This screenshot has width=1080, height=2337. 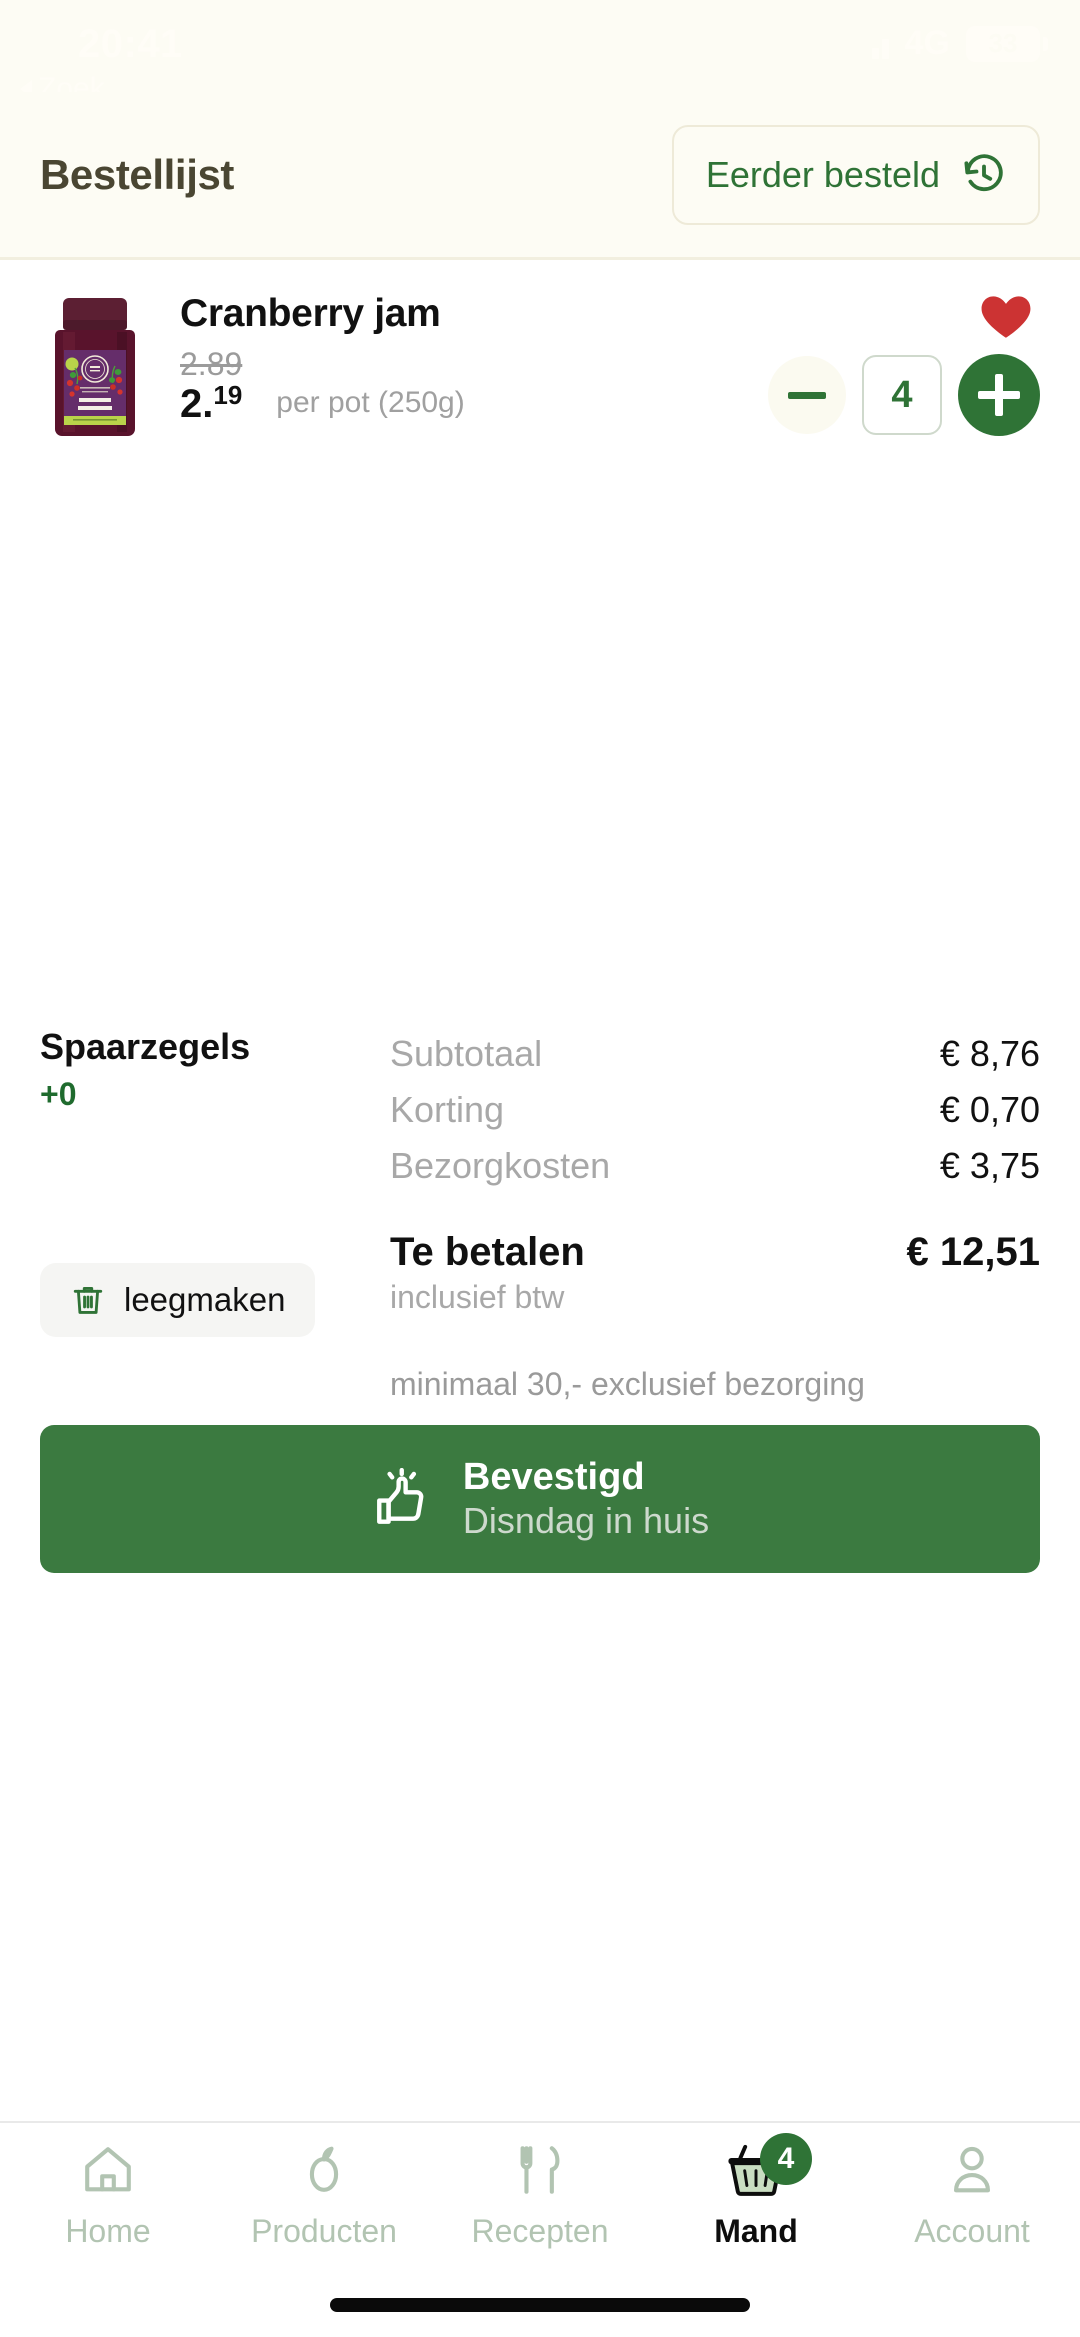 I want to click on status-right-group: 4G 33, so click(x=959, y=43).